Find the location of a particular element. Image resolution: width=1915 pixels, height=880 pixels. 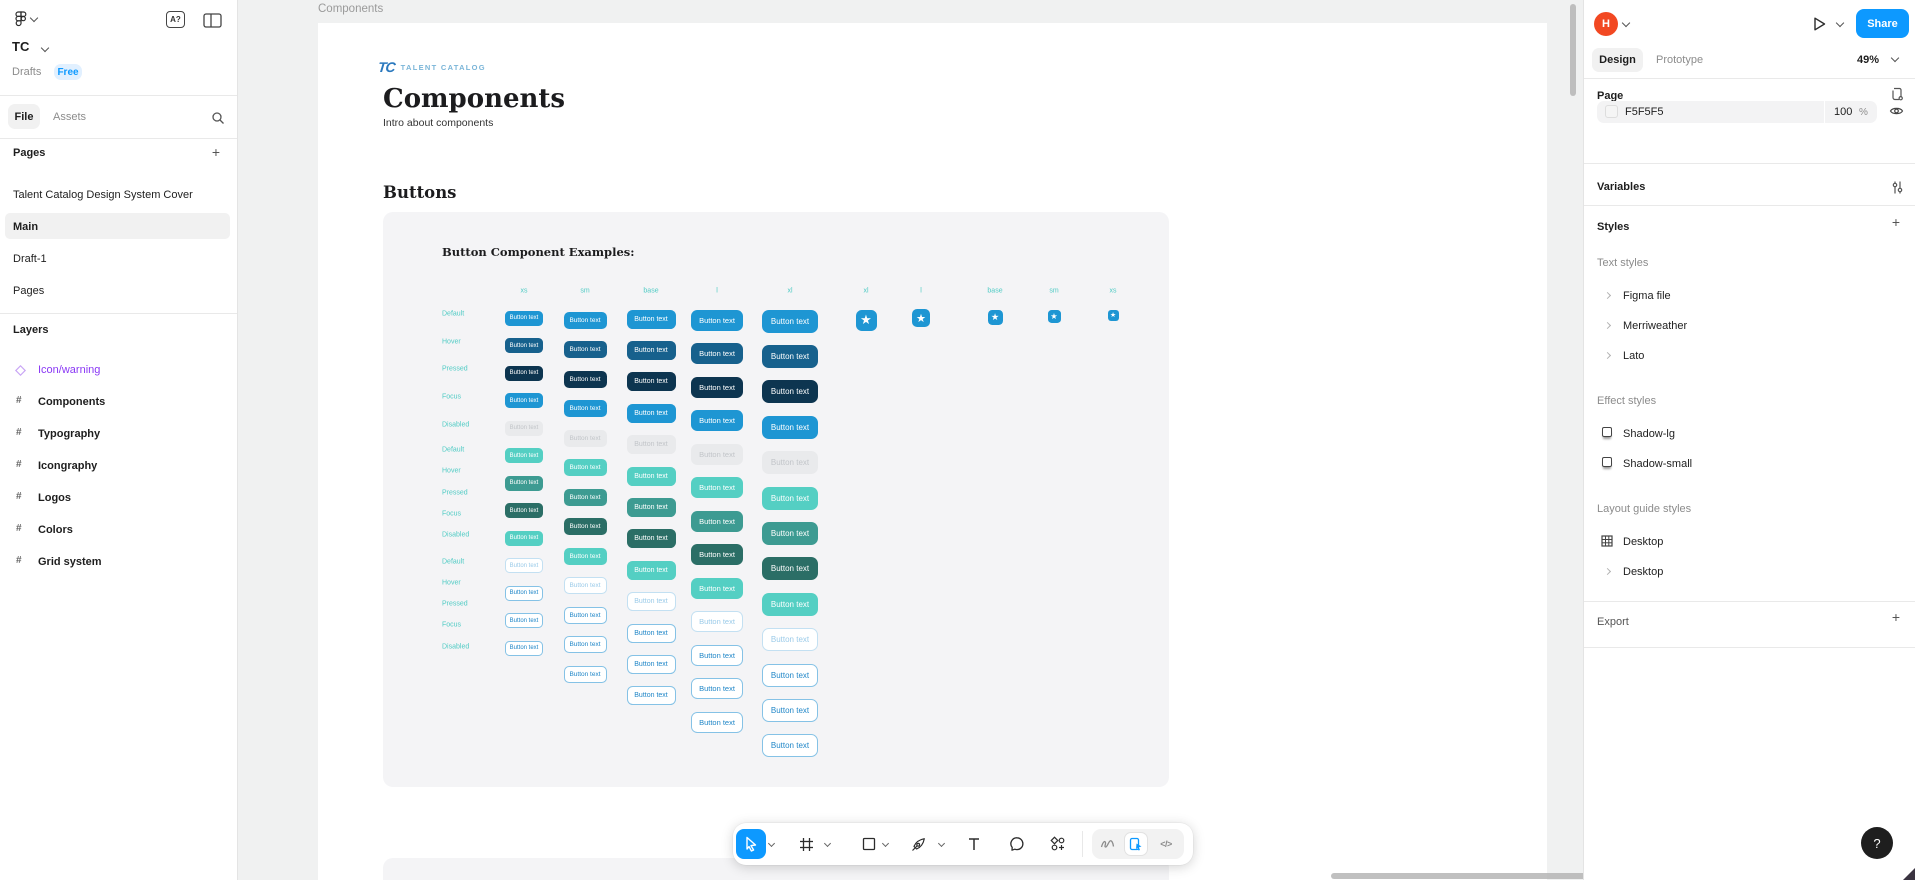

page-color-hex: F5F5F5 is located at coordinates (1644, 112).